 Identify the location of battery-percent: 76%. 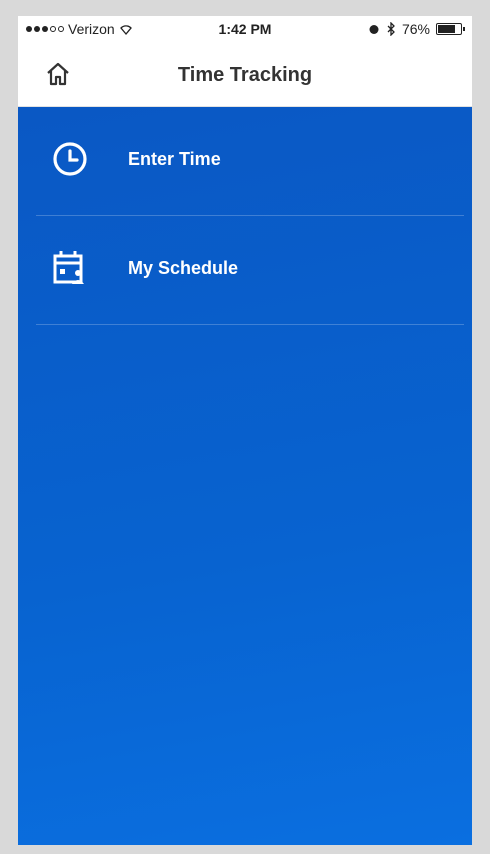
(415, 29).